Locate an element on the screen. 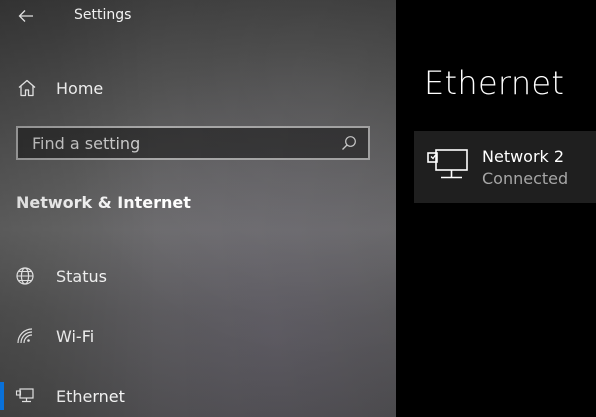 This screenshot has height=417, width=596. back-arrow-icon is located at coordinates (25, 16).